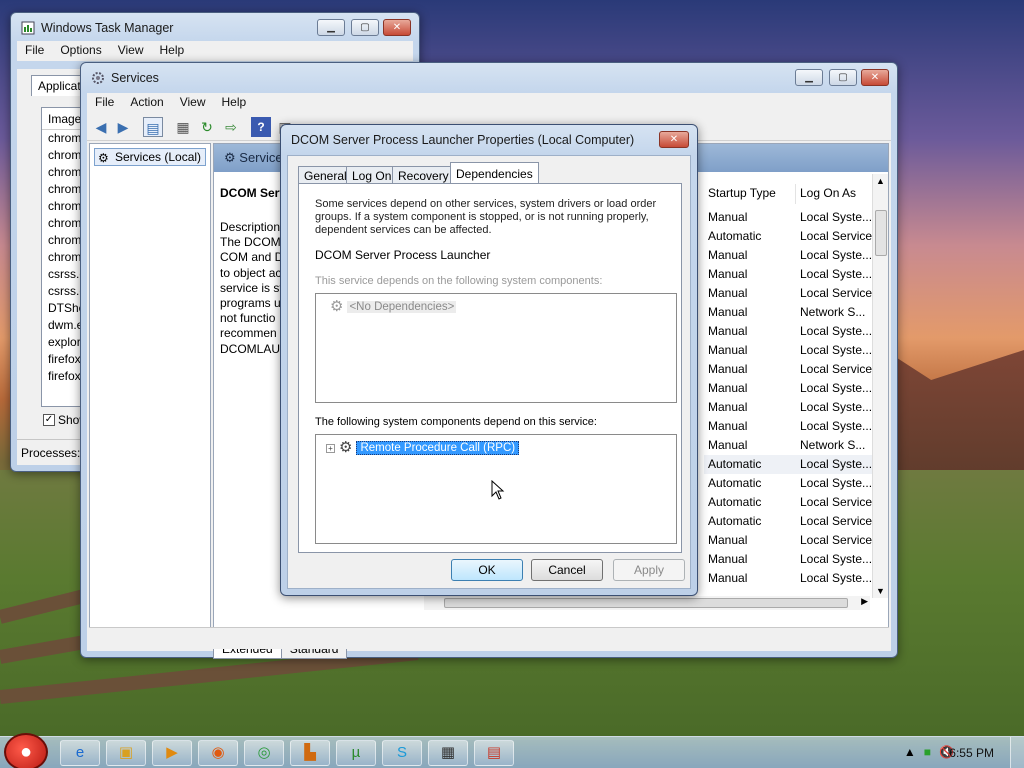  Describe the element at coordinates (261, 127) in the screenshot. I see `help-icon: ?` at that location.